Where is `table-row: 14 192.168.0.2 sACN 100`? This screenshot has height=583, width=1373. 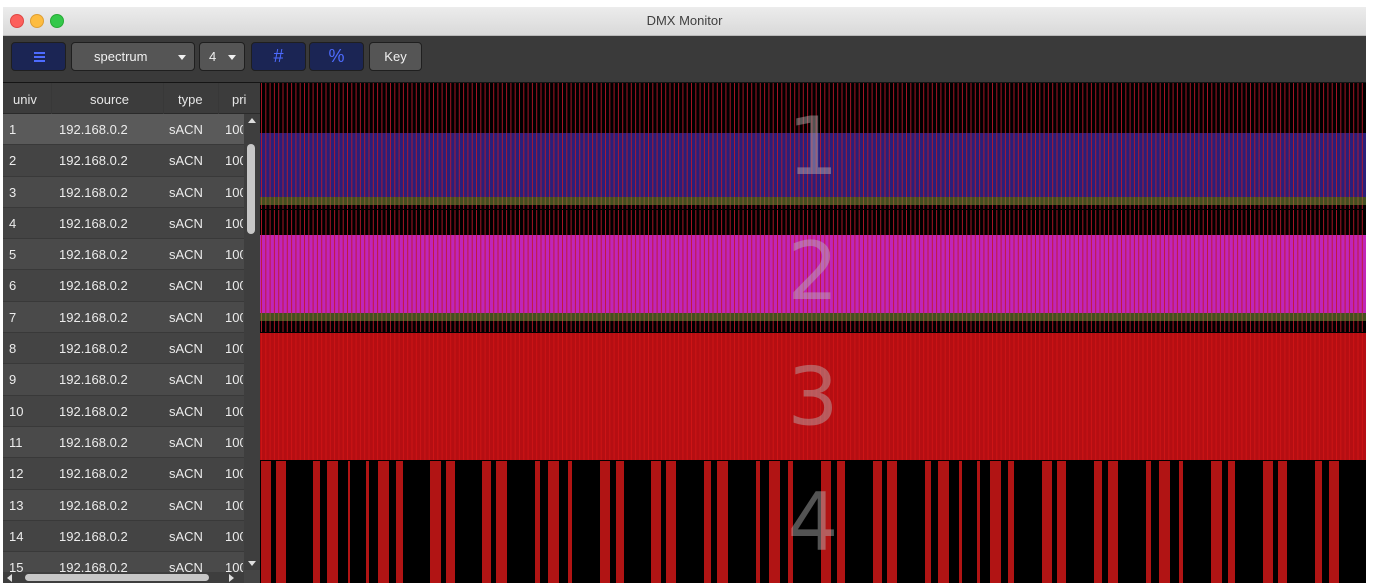 table-row: 14 192.168.0.2 sACN 100 is located at coordinates (123, 536).